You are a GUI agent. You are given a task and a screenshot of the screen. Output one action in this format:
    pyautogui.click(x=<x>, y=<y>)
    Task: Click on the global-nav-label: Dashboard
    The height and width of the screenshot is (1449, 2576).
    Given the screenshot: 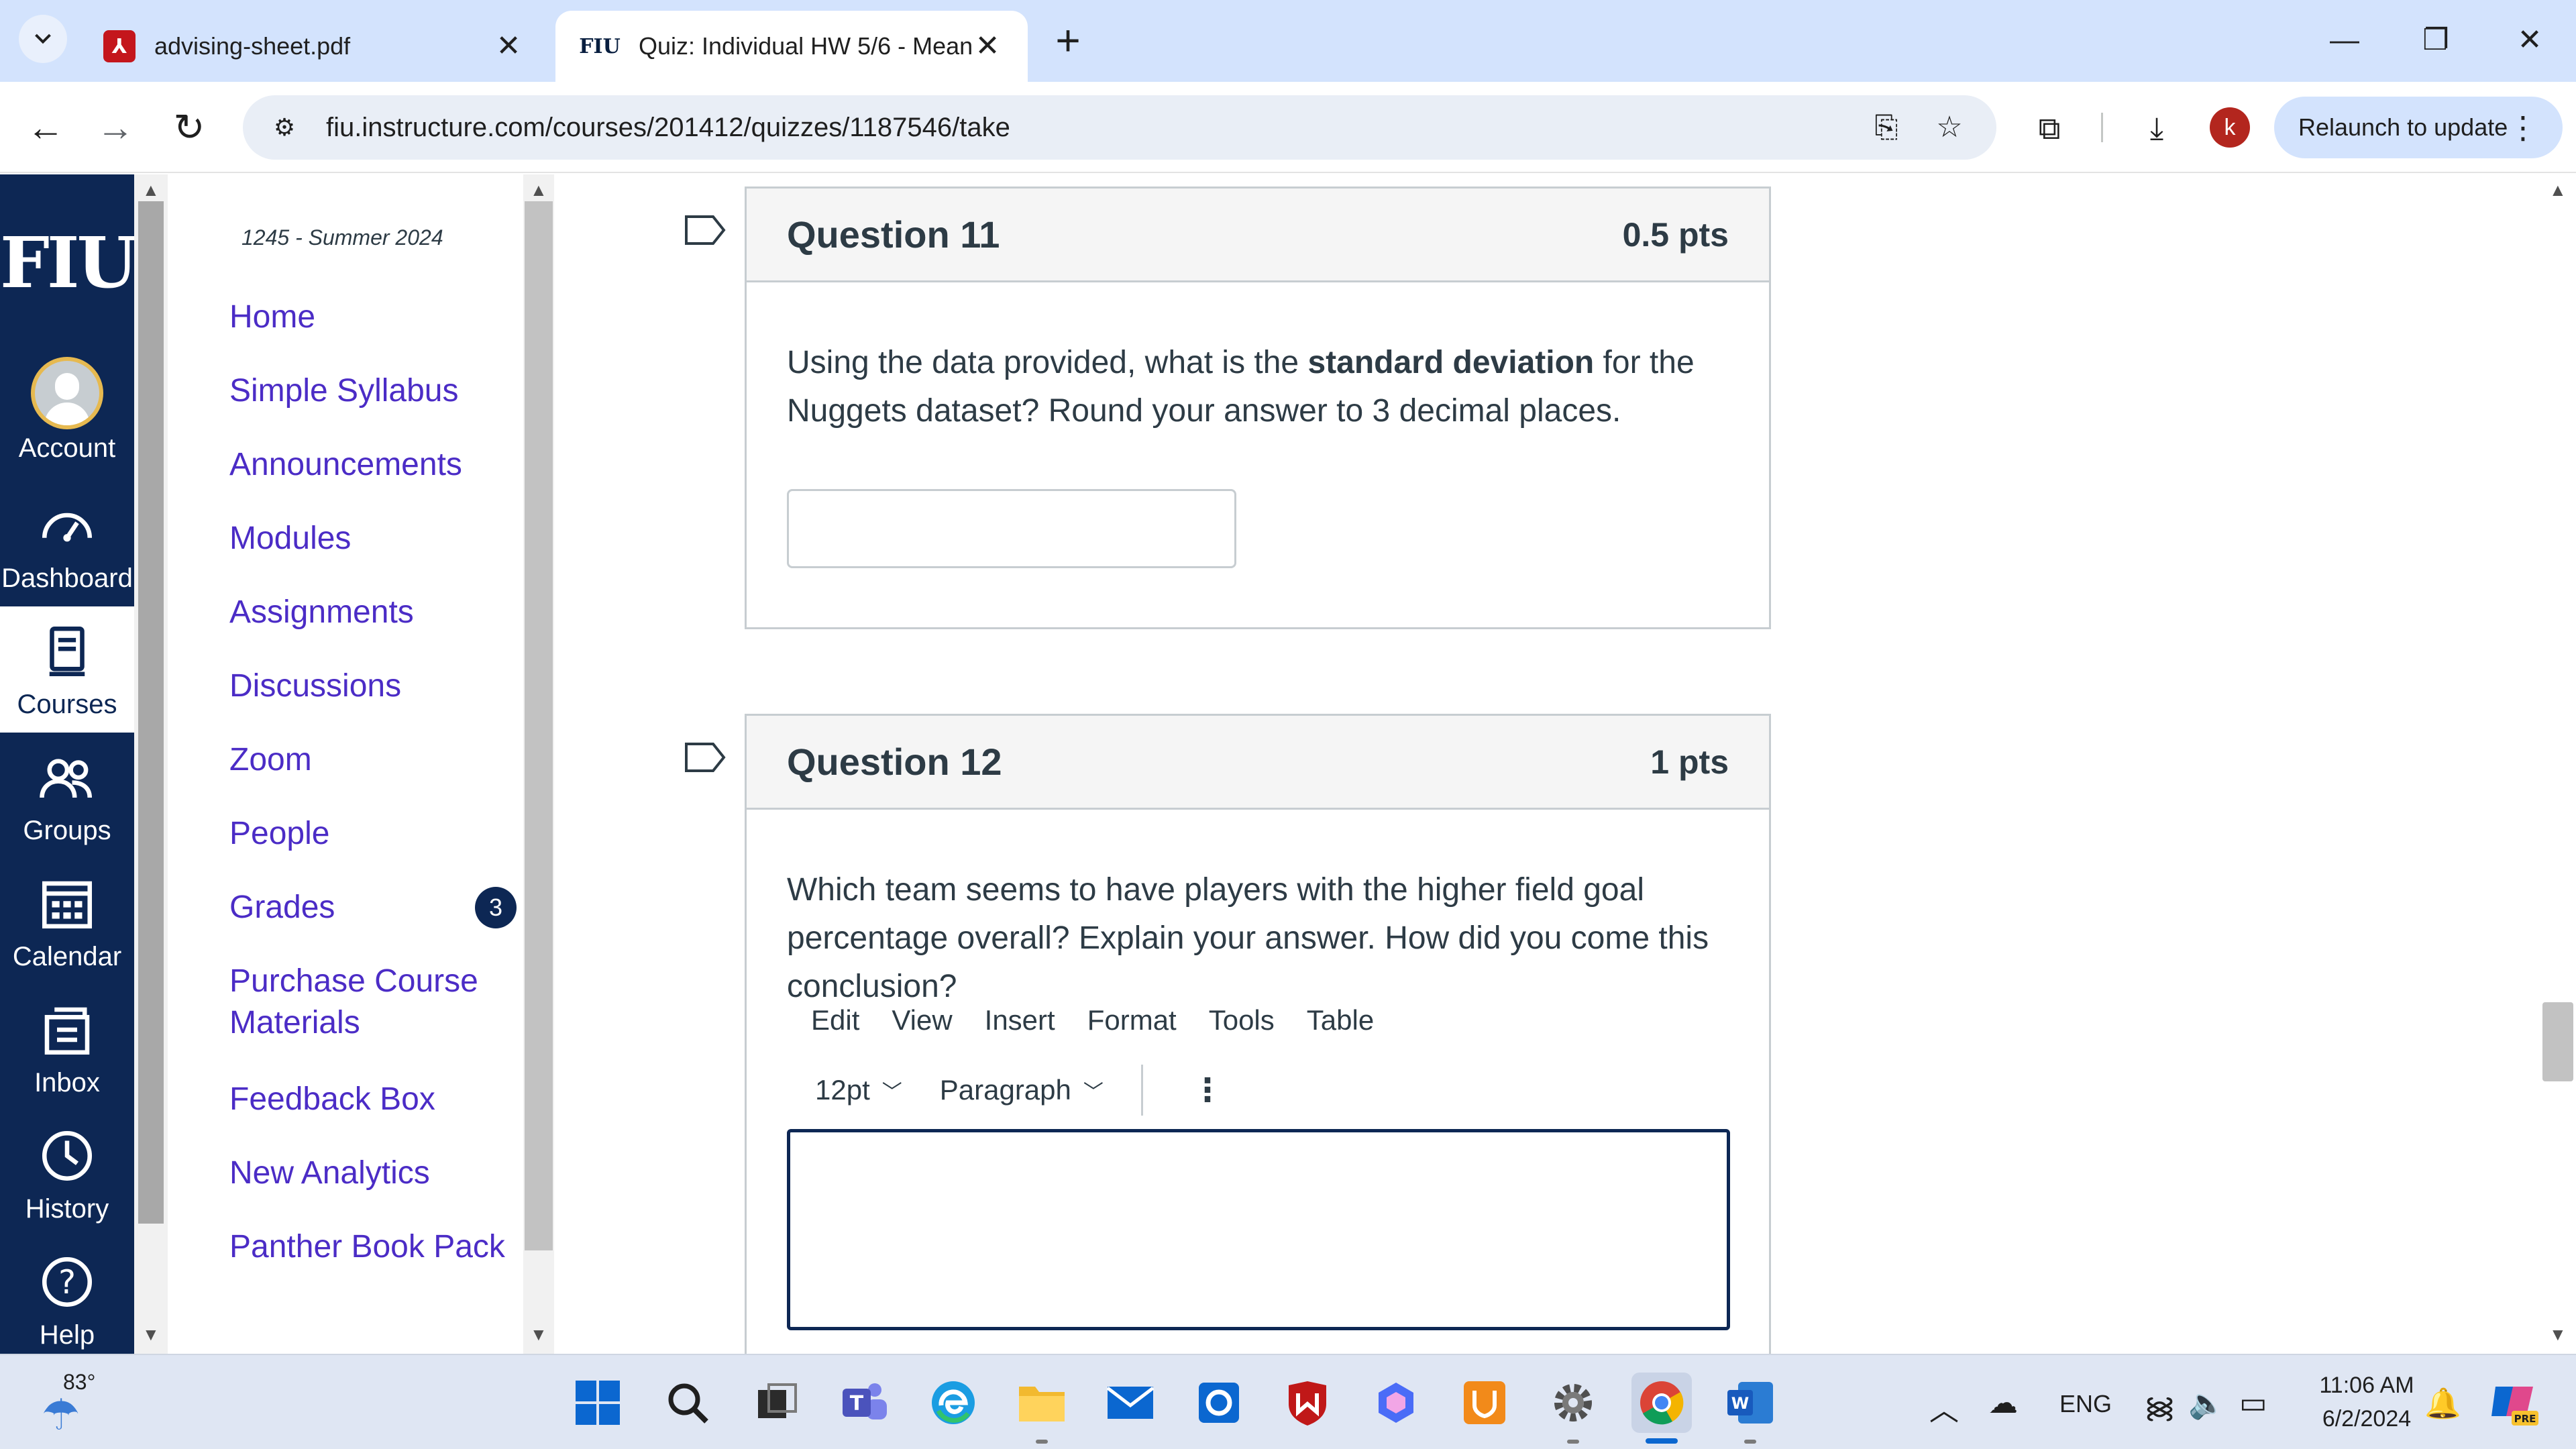 What is the action you would take?
    pyautogui.click(x=67, y=578)
    